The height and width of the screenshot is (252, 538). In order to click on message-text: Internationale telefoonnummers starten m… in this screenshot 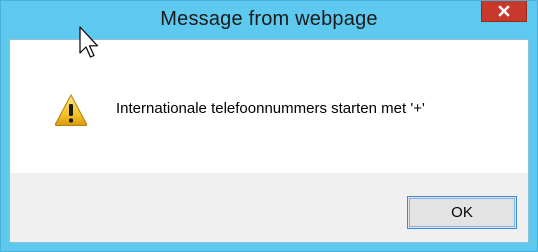, I will do `click(270, 108)`.